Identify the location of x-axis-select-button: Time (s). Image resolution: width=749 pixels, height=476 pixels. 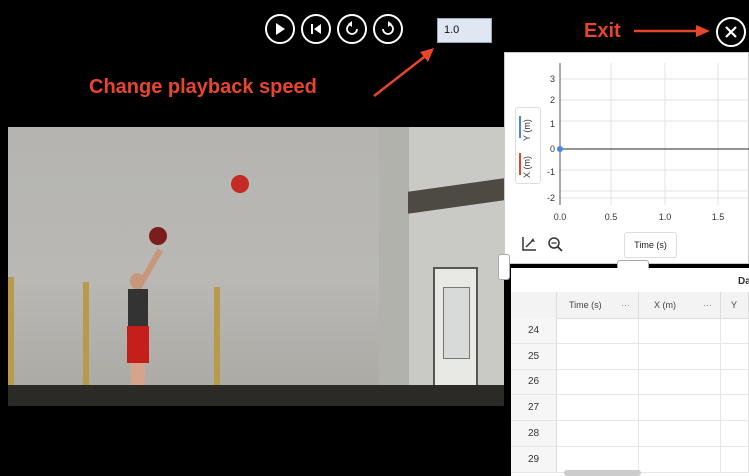
(650, 245).